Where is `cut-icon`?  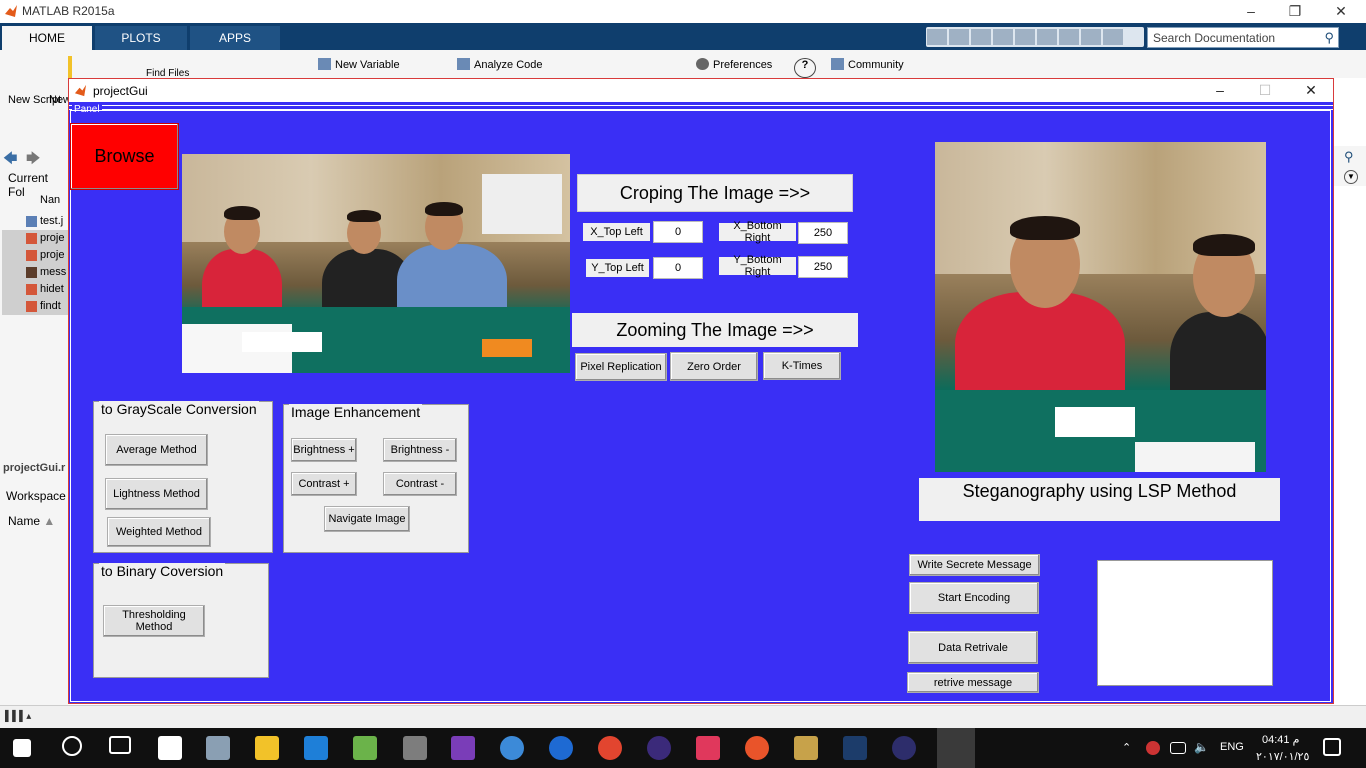 cut-icon is located at coordinates (981, 37).